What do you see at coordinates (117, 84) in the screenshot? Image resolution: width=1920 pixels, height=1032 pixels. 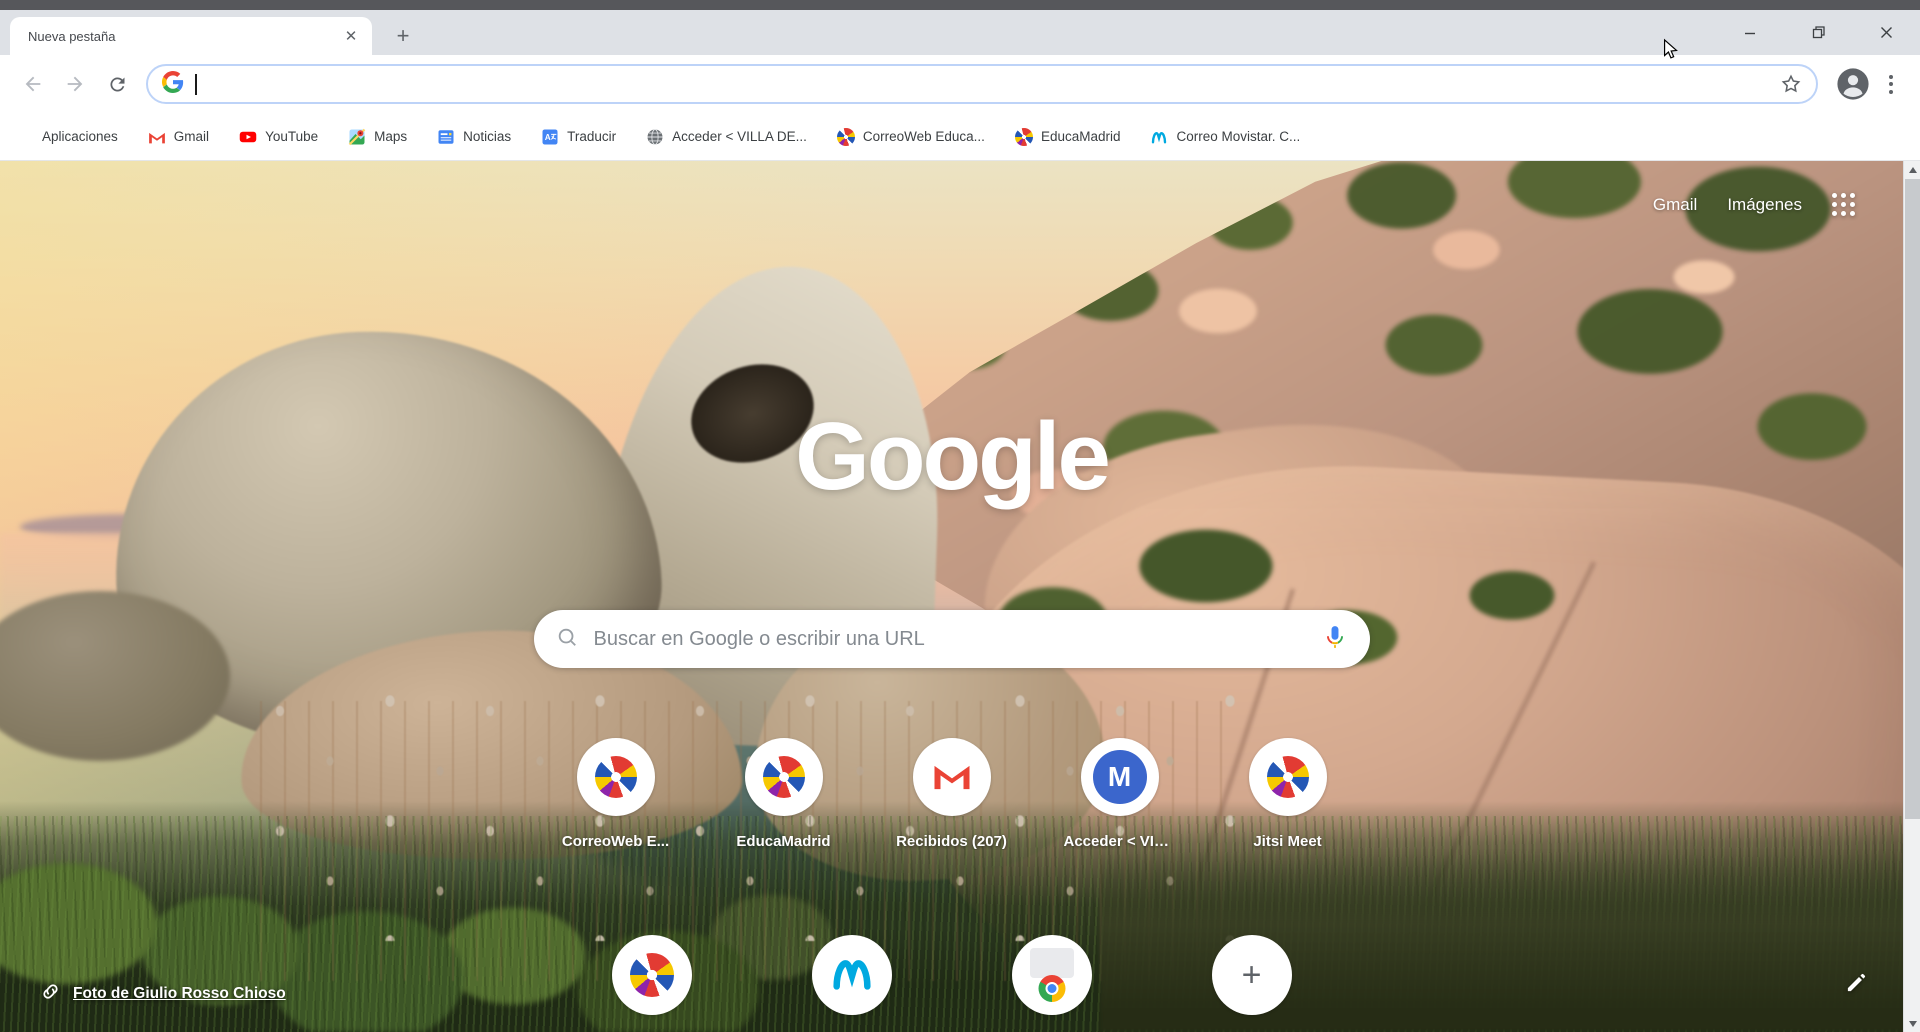 I see `reload-button` at bounding box center [117, 84].